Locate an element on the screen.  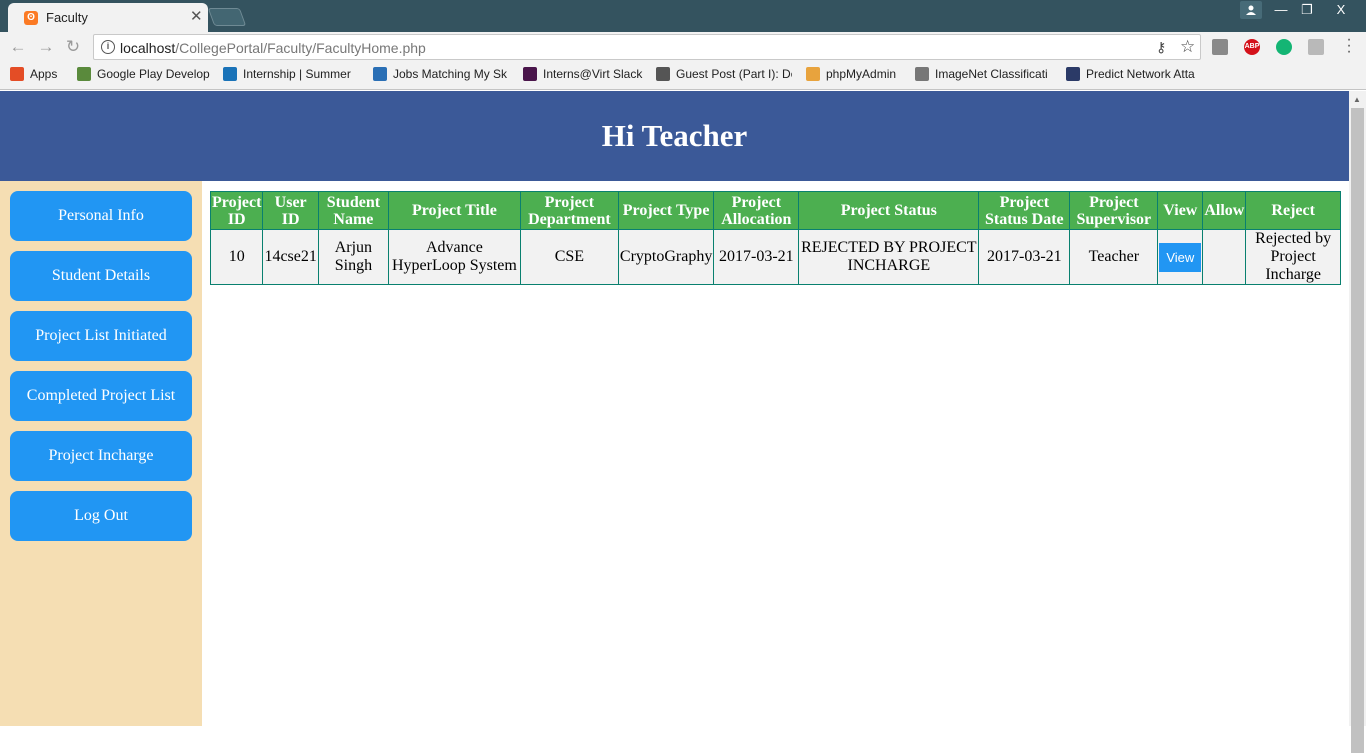
bookmark-item: Internship | Summer is located at coordinates (291, 76).